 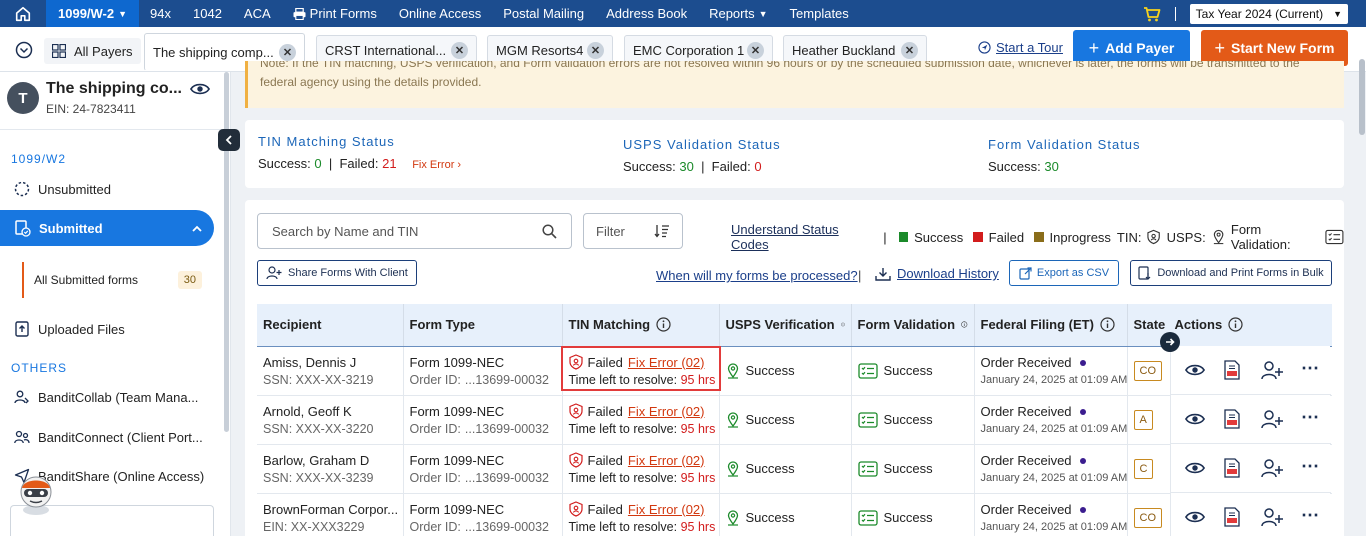 What do you see at coordinates (801, 237) in the screenshot?
I see `understand-status-link: Understand Status Codes` at bounding box center [801, 237].